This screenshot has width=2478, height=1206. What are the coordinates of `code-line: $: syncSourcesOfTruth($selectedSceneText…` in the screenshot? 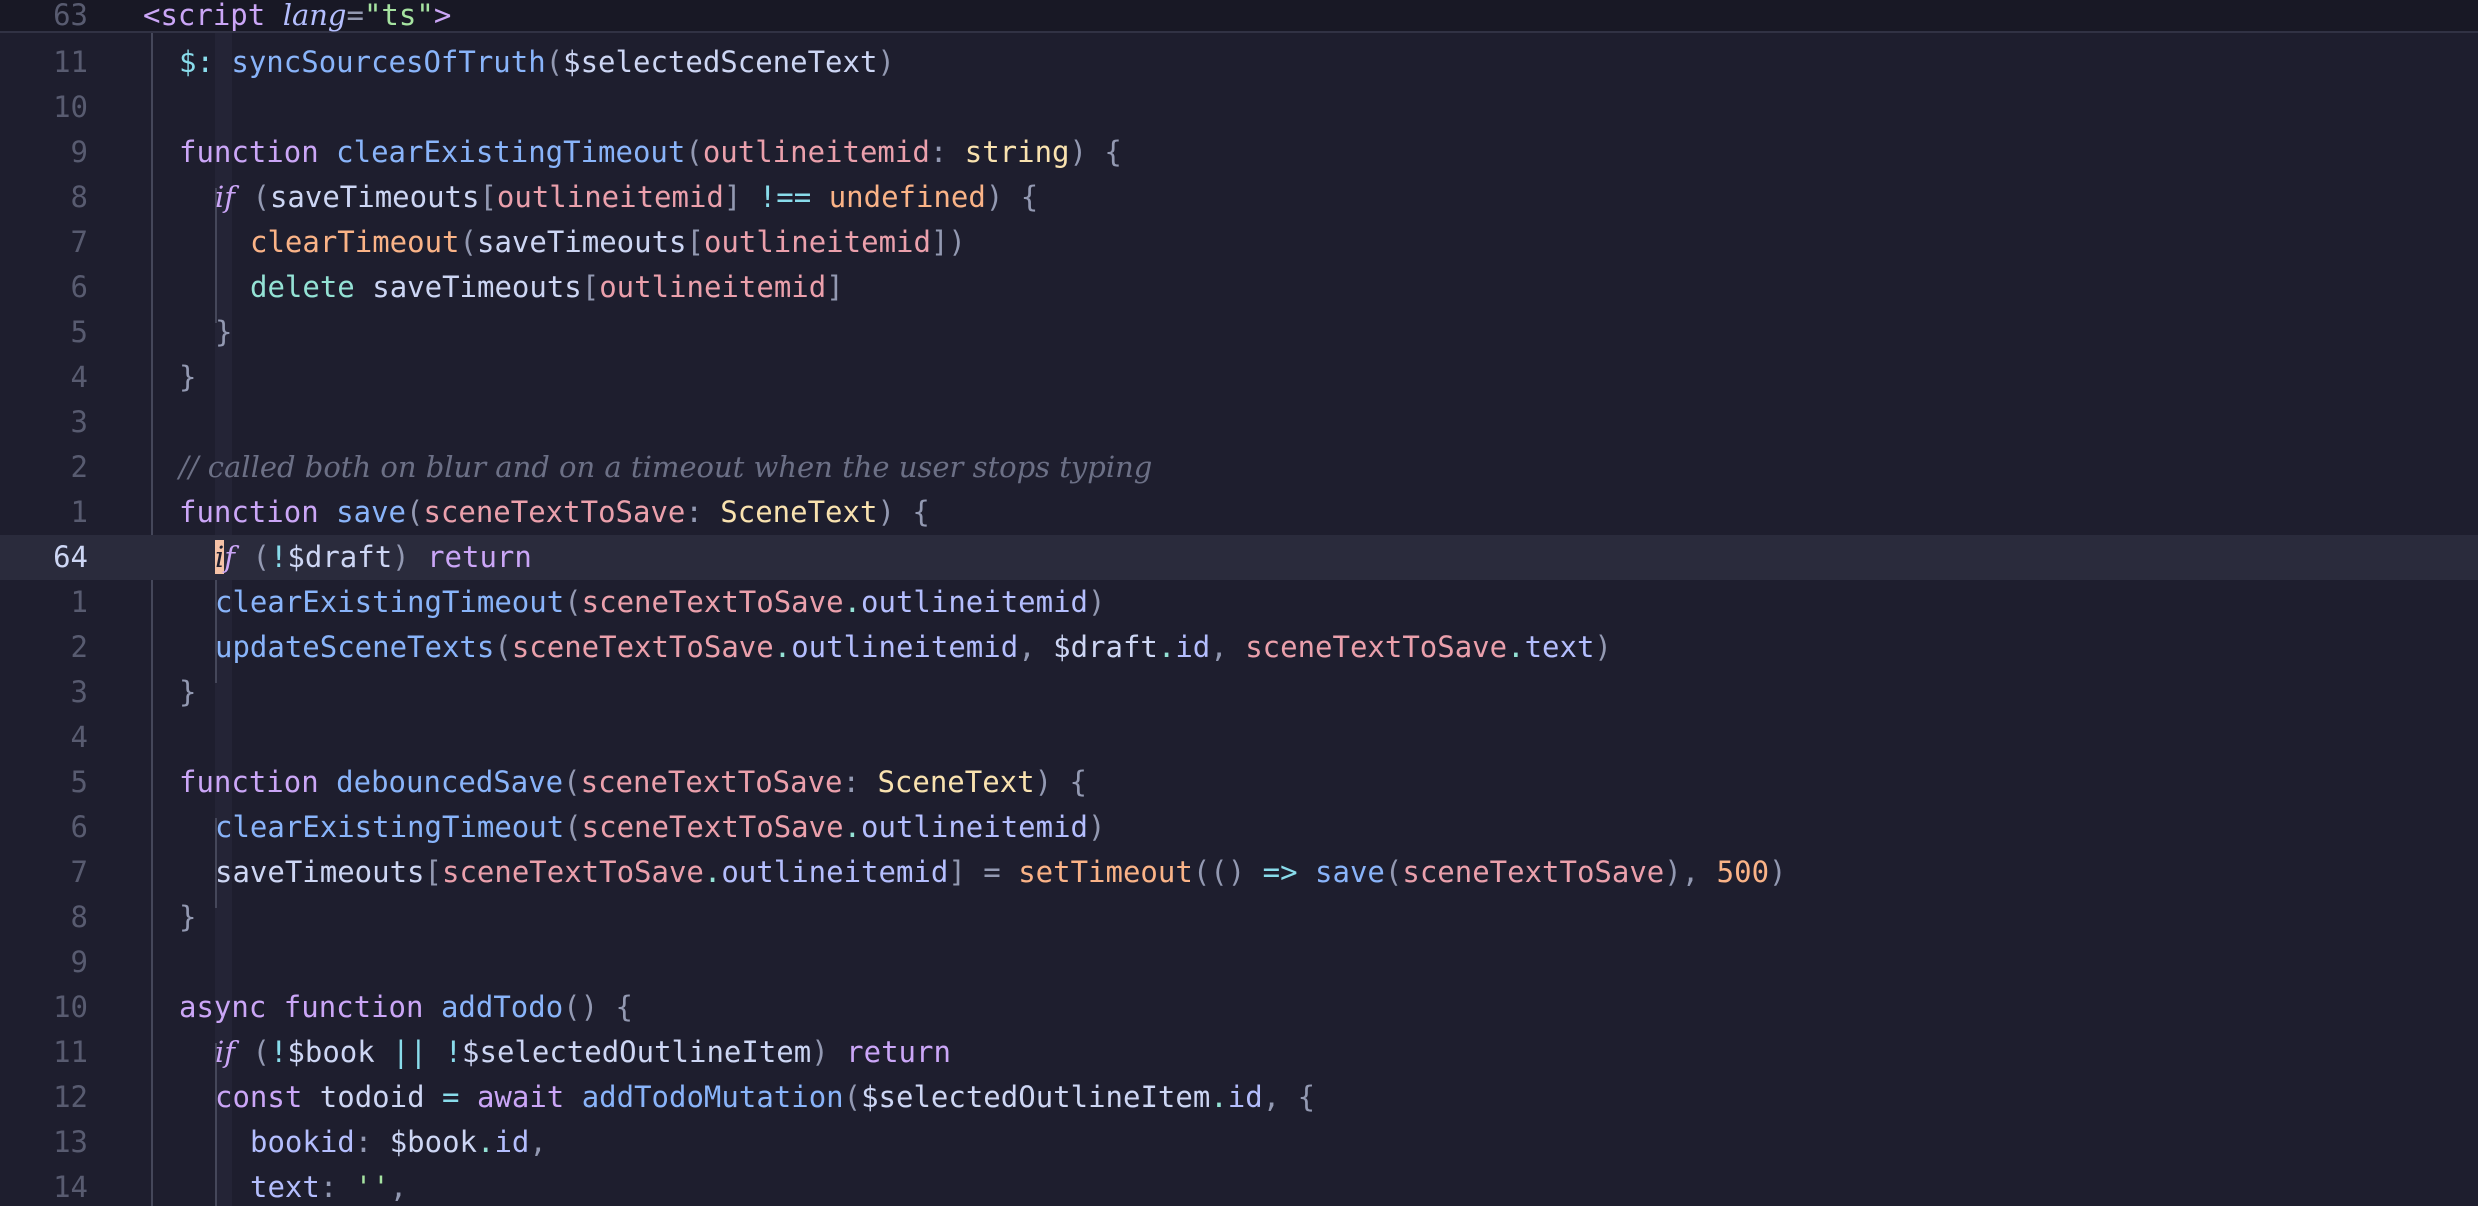 It's located at (537, 62).